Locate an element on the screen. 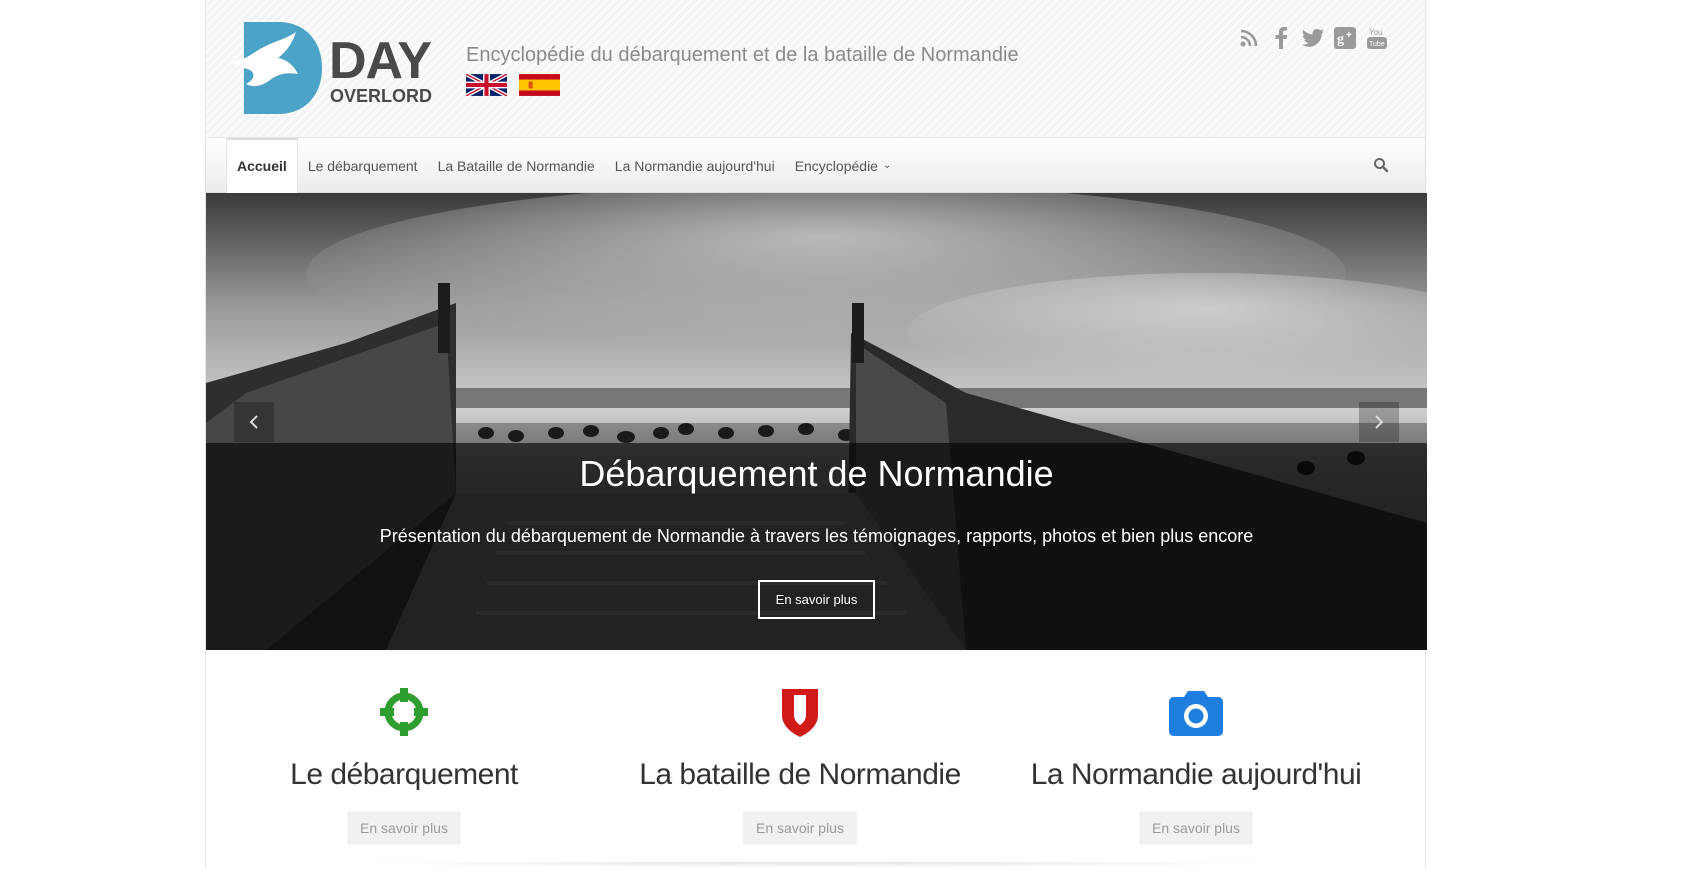 Image resolution: width=1698 pixels, height=869 pixels. chevron-right-icon is located at coordinates (1379, 422).